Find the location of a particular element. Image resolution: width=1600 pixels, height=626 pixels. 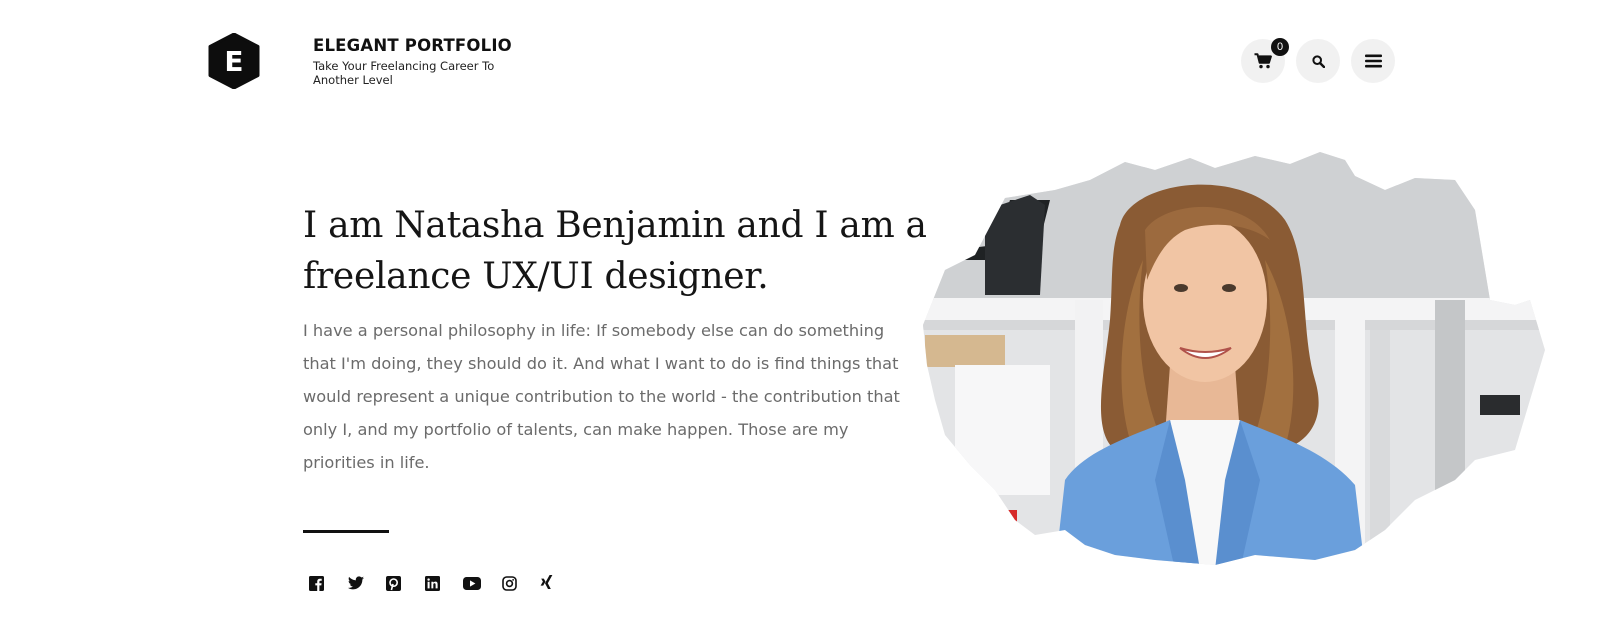

cart-icon is located at coordinates (1263, 61).